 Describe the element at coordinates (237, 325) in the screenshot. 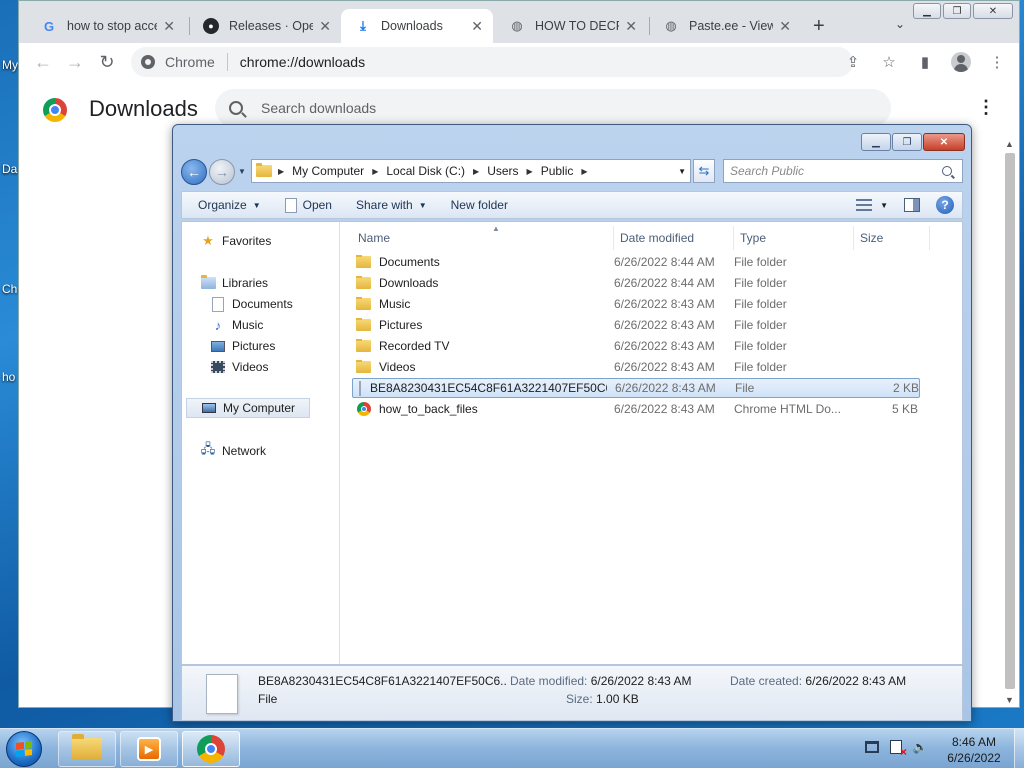

I see `nav-item-music: ♪ Music` at that location.